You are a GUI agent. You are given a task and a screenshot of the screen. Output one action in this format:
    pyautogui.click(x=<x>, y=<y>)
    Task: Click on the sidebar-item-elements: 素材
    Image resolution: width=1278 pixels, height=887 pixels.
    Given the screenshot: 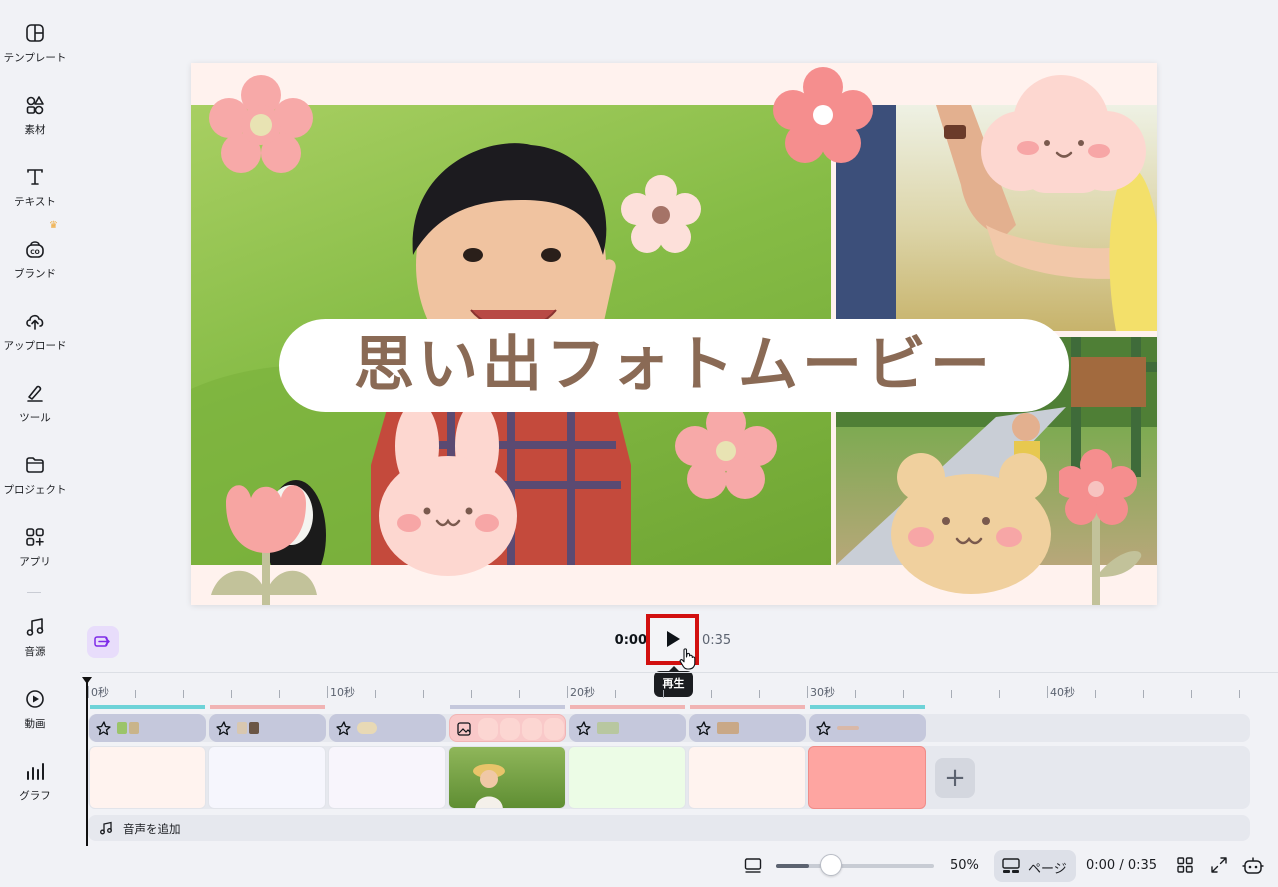 What is the action you would take?
    pyautogui.click(x=35, y=112)
    